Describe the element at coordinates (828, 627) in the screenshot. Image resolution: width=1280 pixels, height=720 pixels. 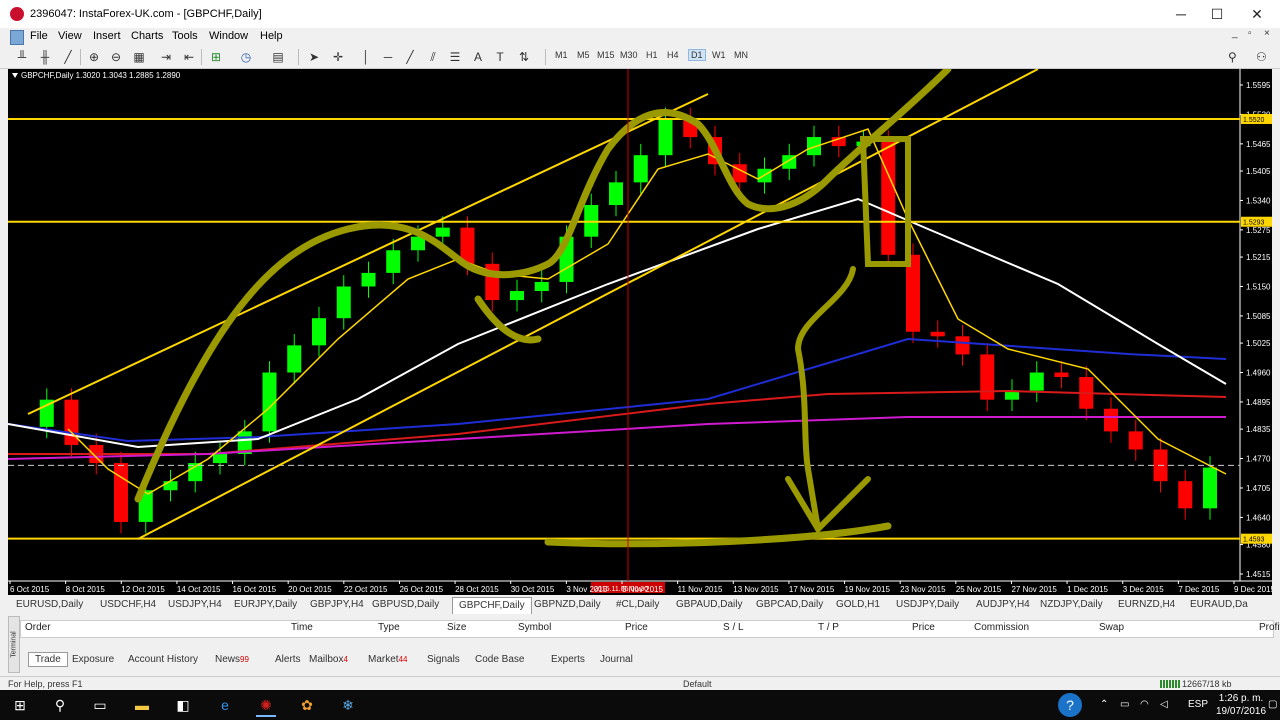
I see `column-header: T / P` at that location.